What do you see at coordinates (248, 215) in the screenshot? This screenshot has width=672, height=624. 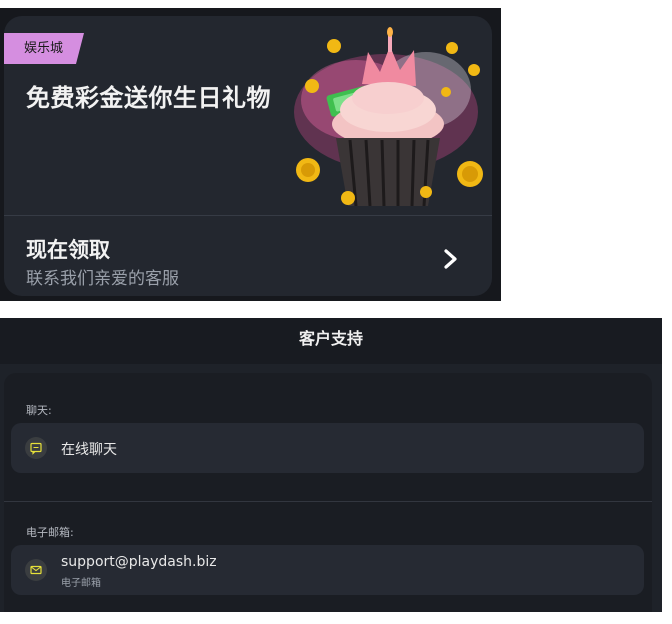 I see `promo-divider` at bounding box center [248, 215].